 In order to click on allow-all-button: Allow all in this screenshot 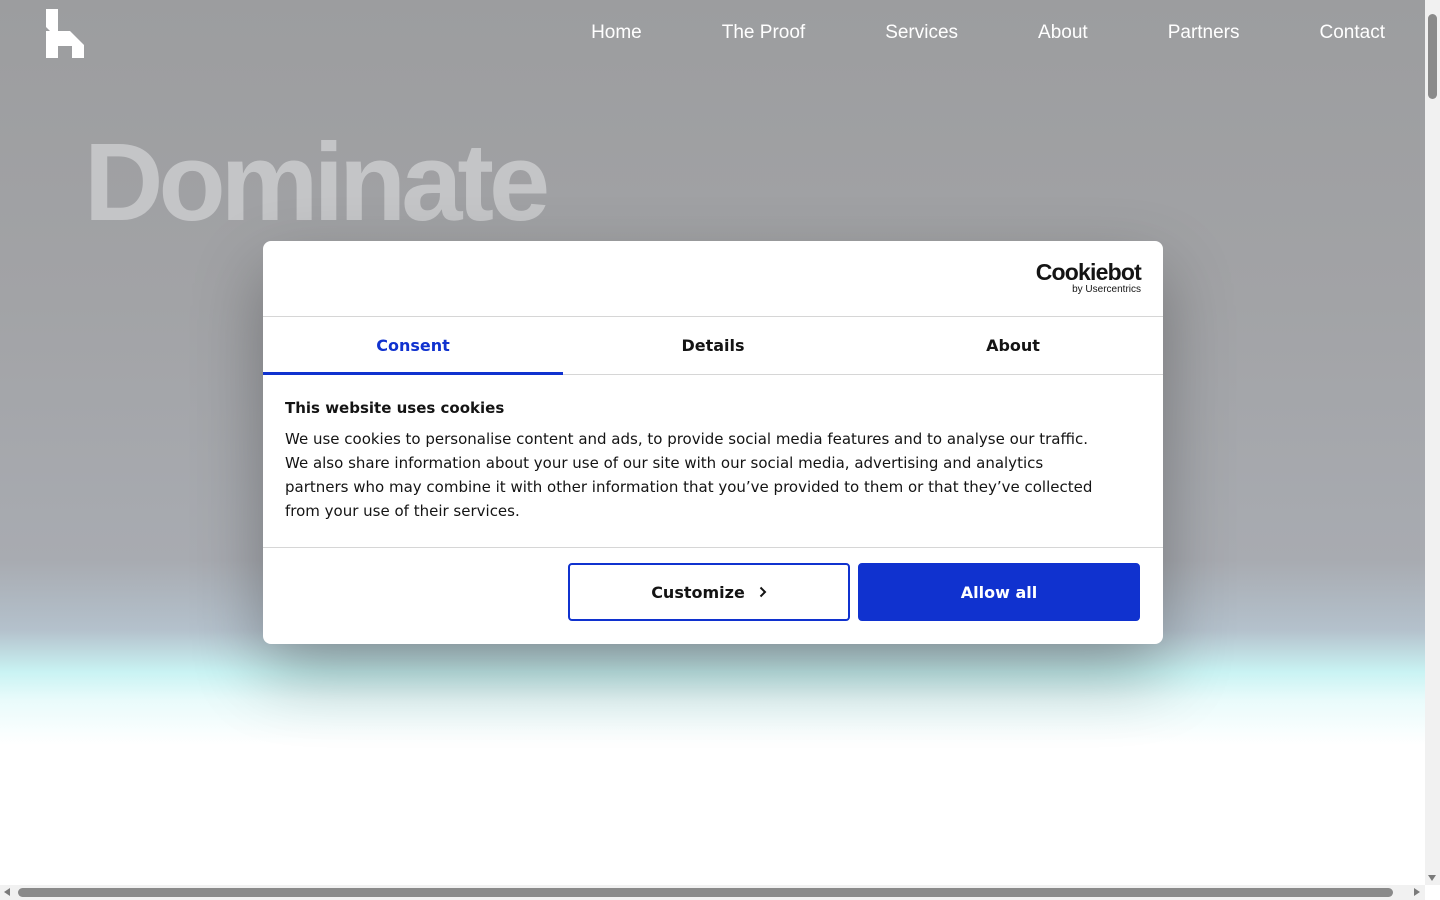, I will do `click(999, 592)`.